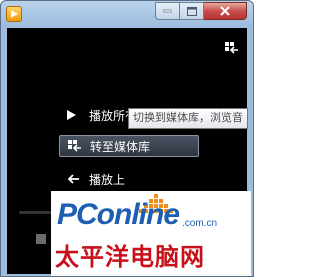 The height and width of the screenshot is (277, 320). I want to click on minimize-icon, so click(167, 11).